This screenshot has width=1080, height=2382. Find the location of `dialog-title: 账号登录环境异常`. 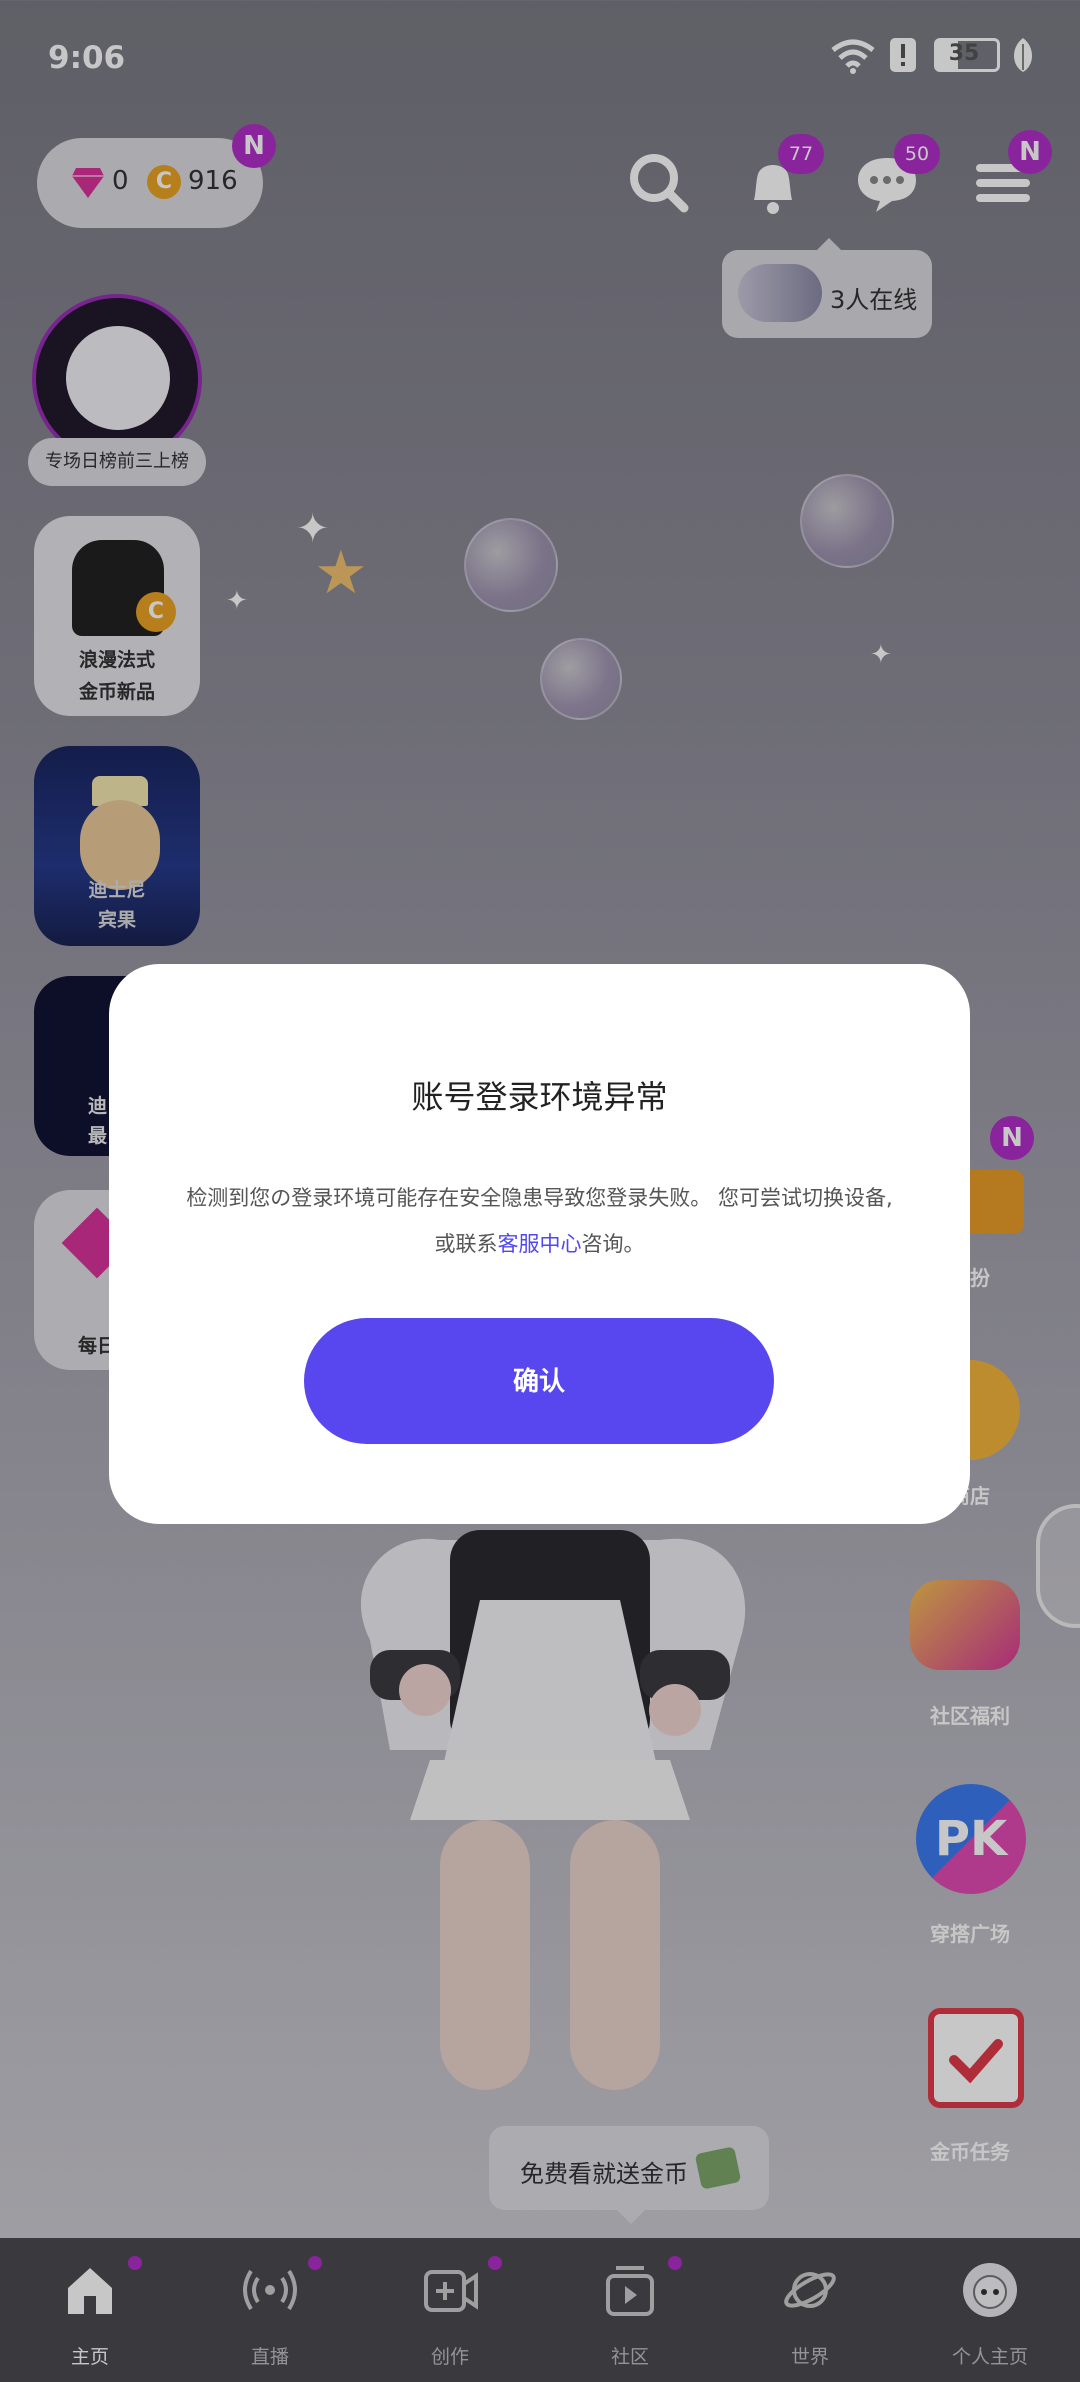

dialog-title: 账号登录环境异常 is located at coordinates (539, 1097).